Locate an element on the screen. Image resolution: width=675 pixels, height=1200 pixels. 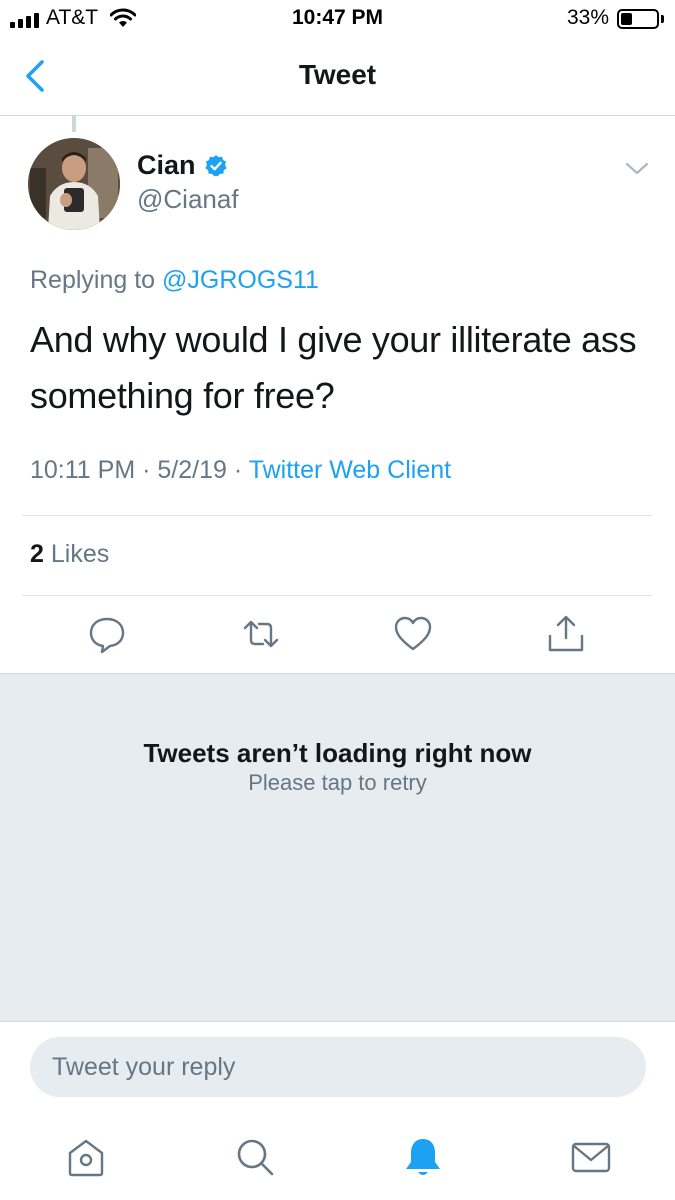
share-icon is located at coordinates (566, 634).